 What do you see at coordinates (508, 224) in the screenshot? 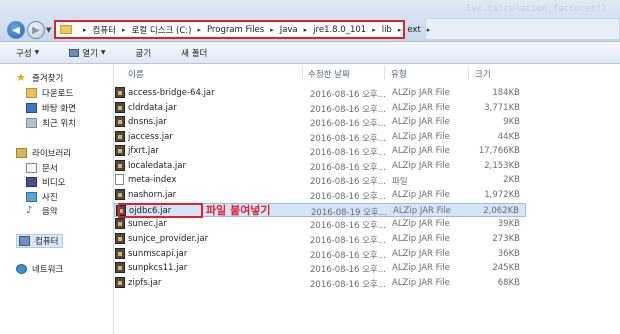
I see `file-size: 39KB` at bounding box center [508, 224].